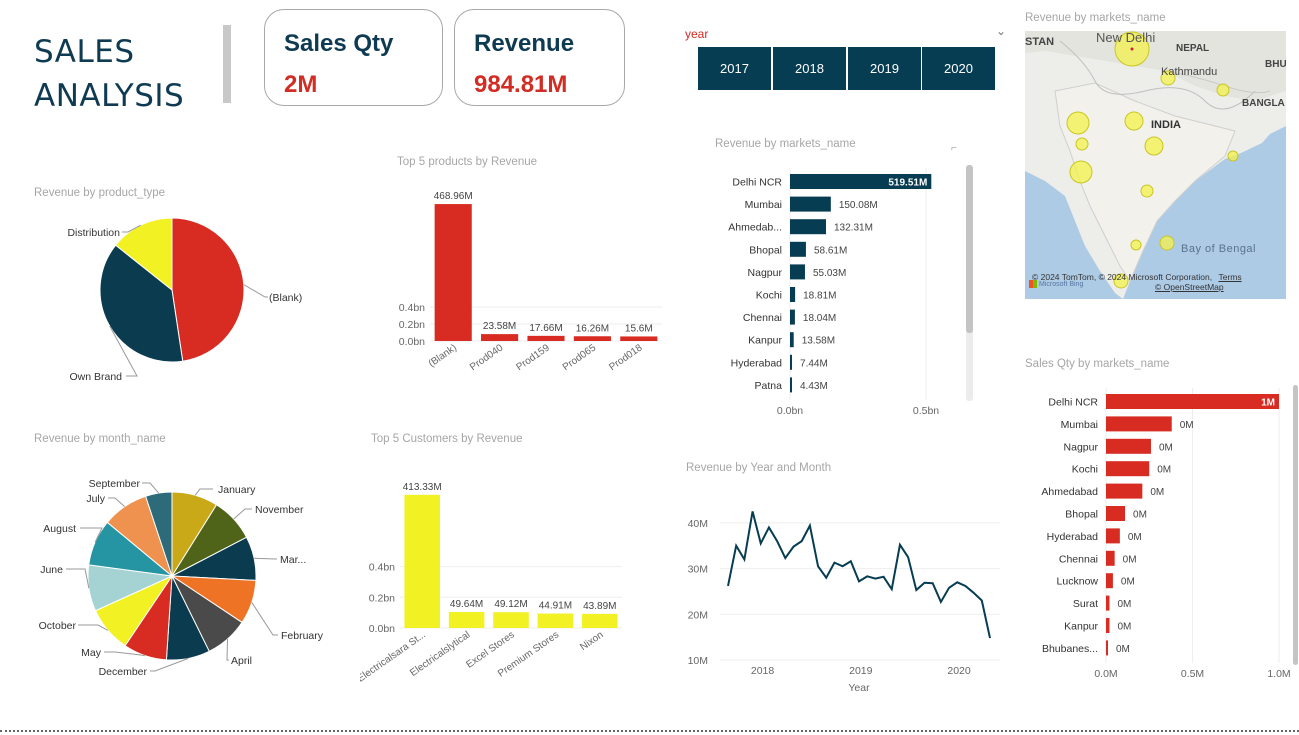 Image resolution: width=1299 pixels, height=735 pixels. I want to click on kpi-value: 2M, so click(301, 84).